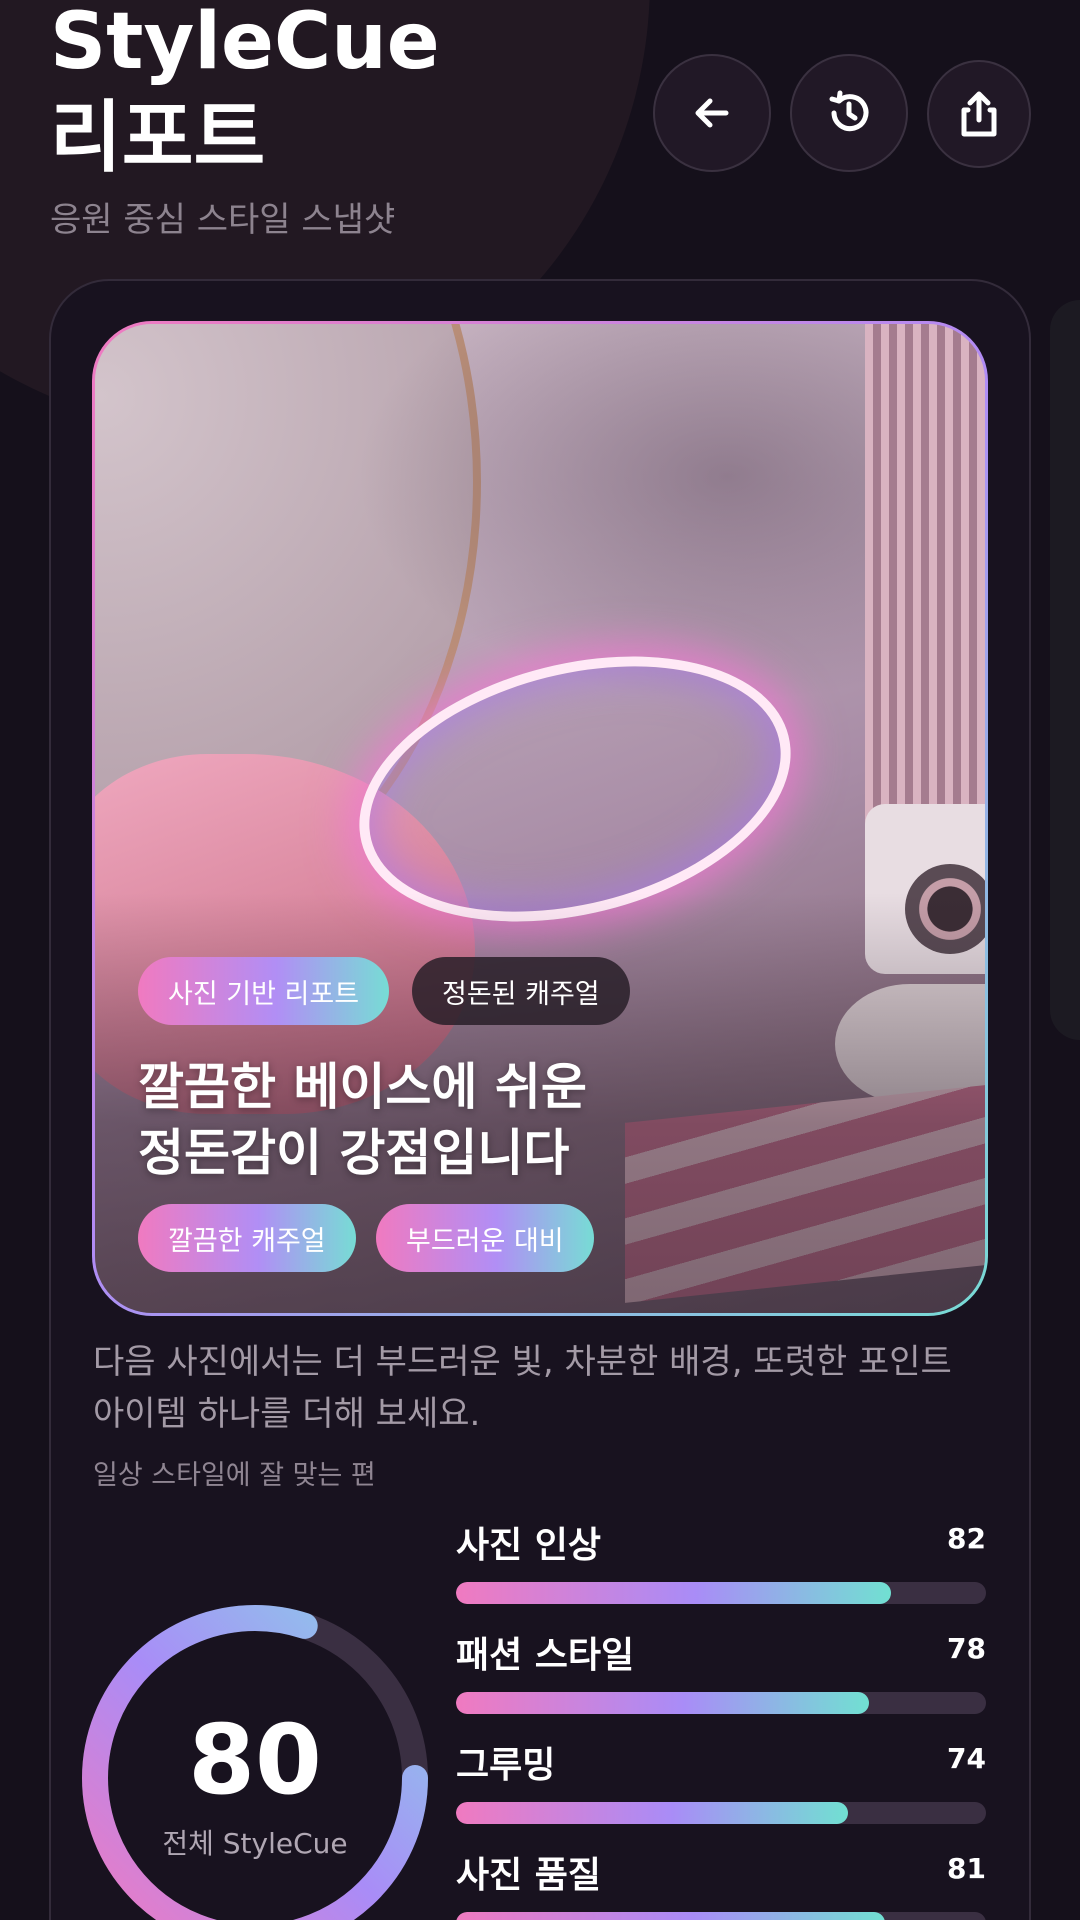 The image size is (1080, 1920). I want to click on metric-value: 82, so click(966, 1538).